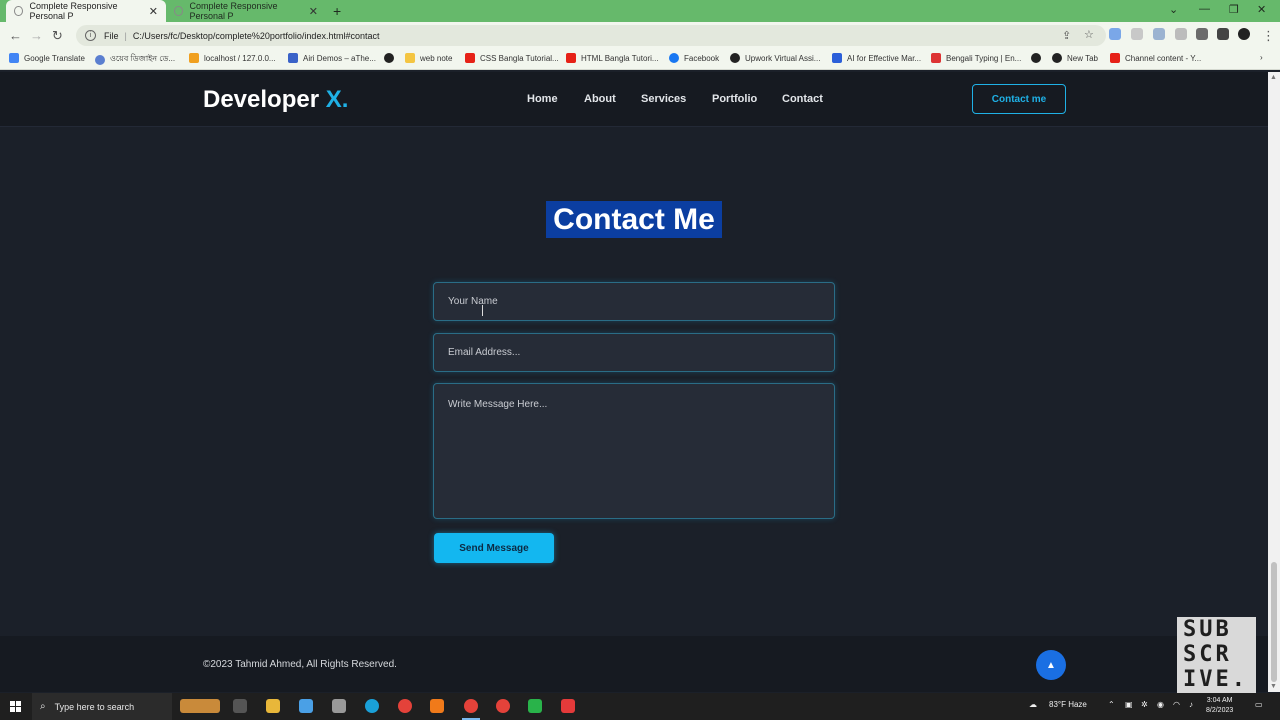  Describe the element at coordinates (1234, 9) in the screenshot. I see `restore-icon: ❐` at that location.